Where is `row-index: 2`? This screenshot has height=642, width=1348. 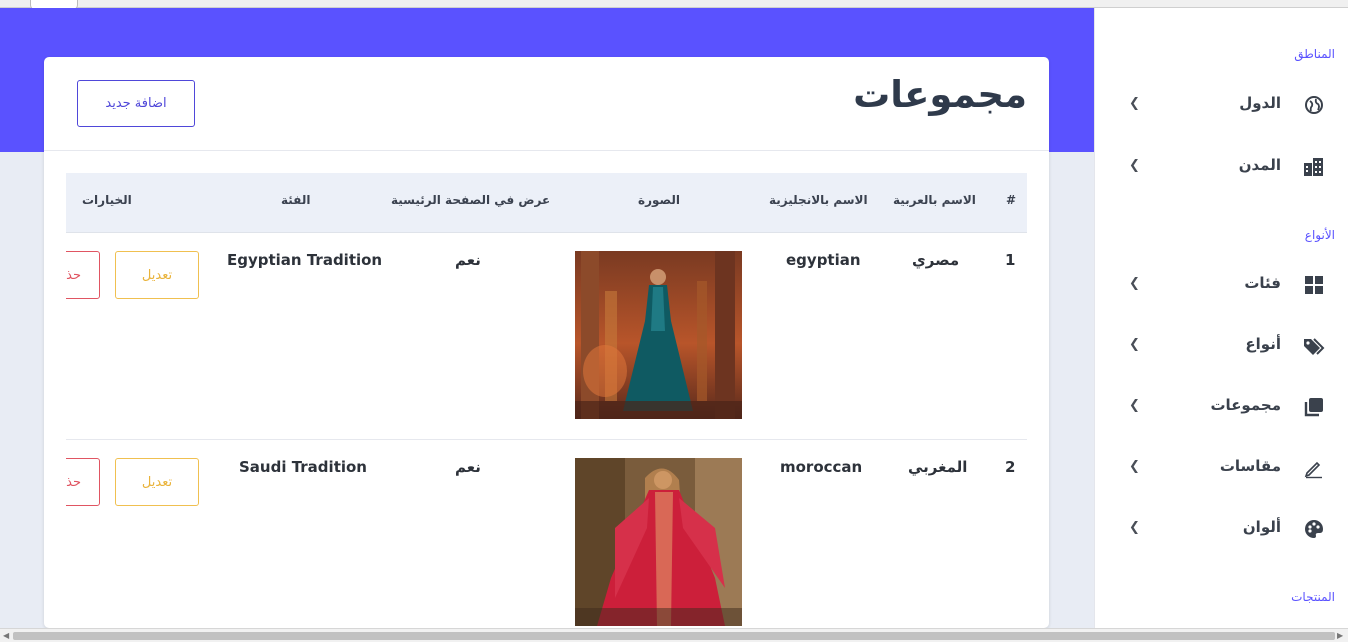
row-index: 2 is located at coordinates (1010, 467).